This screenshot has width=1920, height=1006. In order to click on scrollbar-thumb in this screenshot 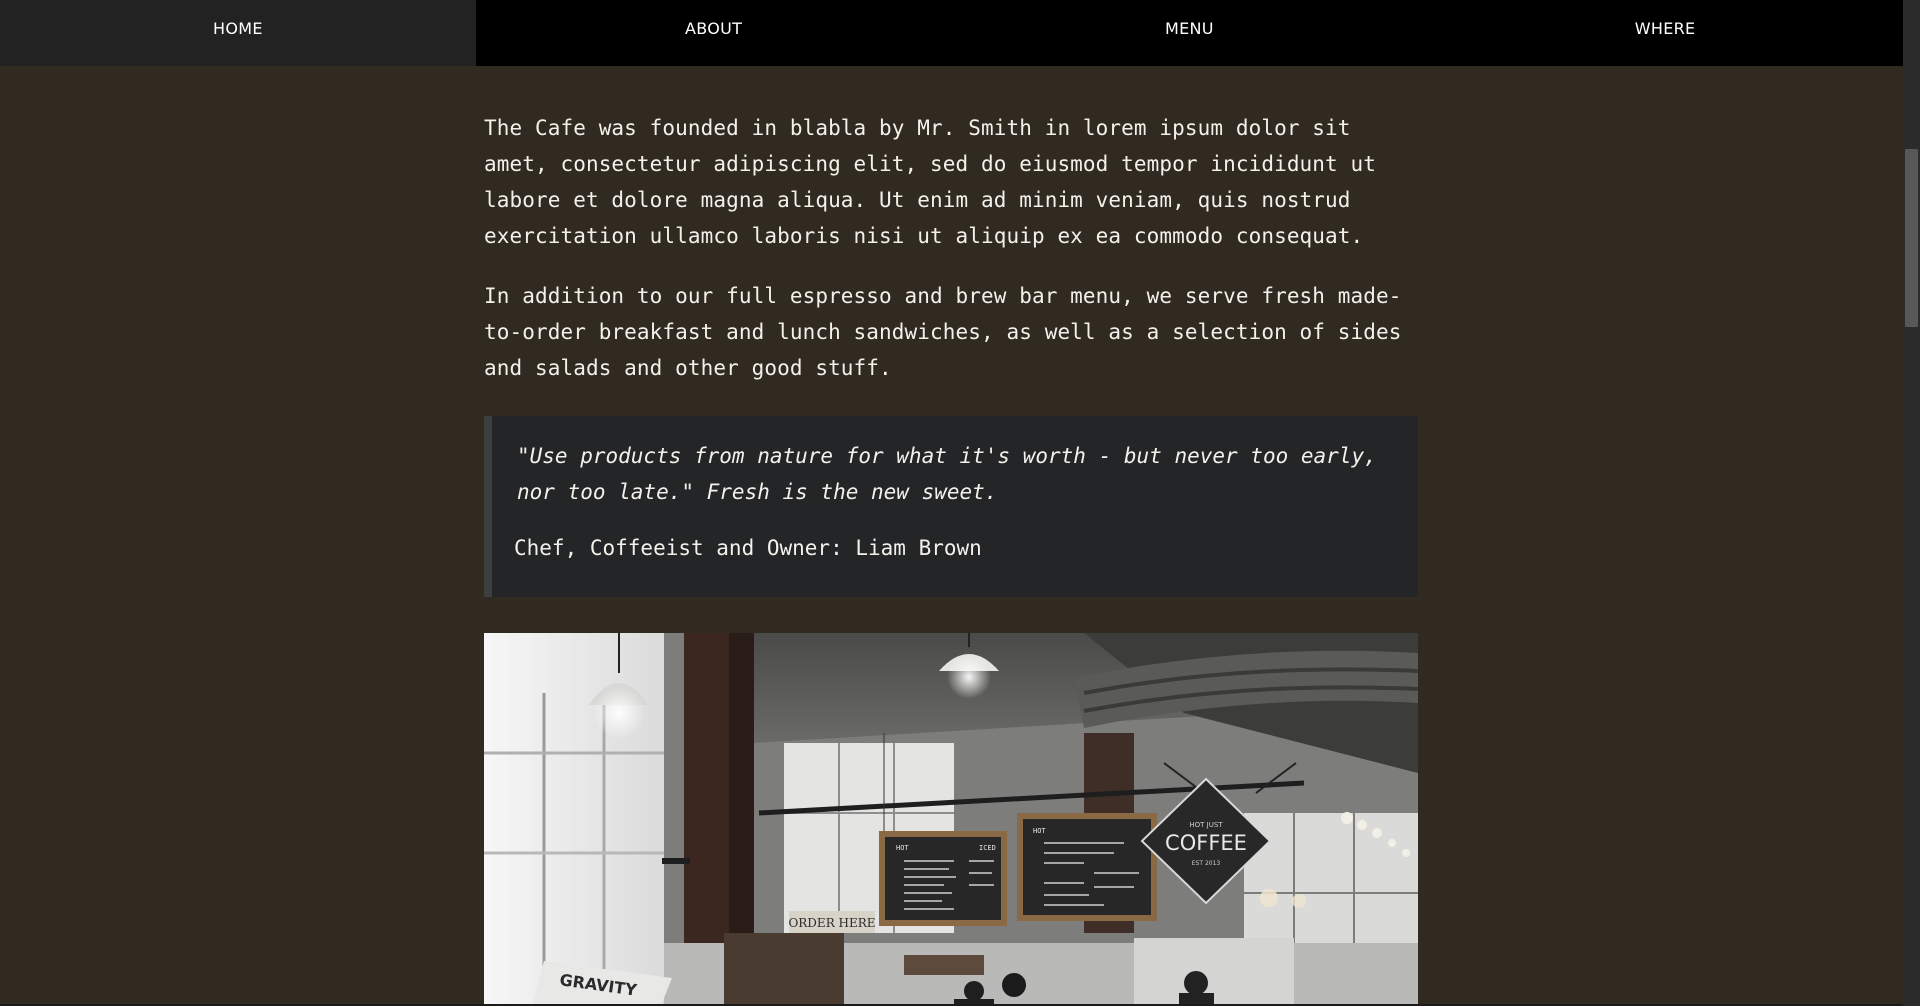, I will do `click(1911, 238)`.